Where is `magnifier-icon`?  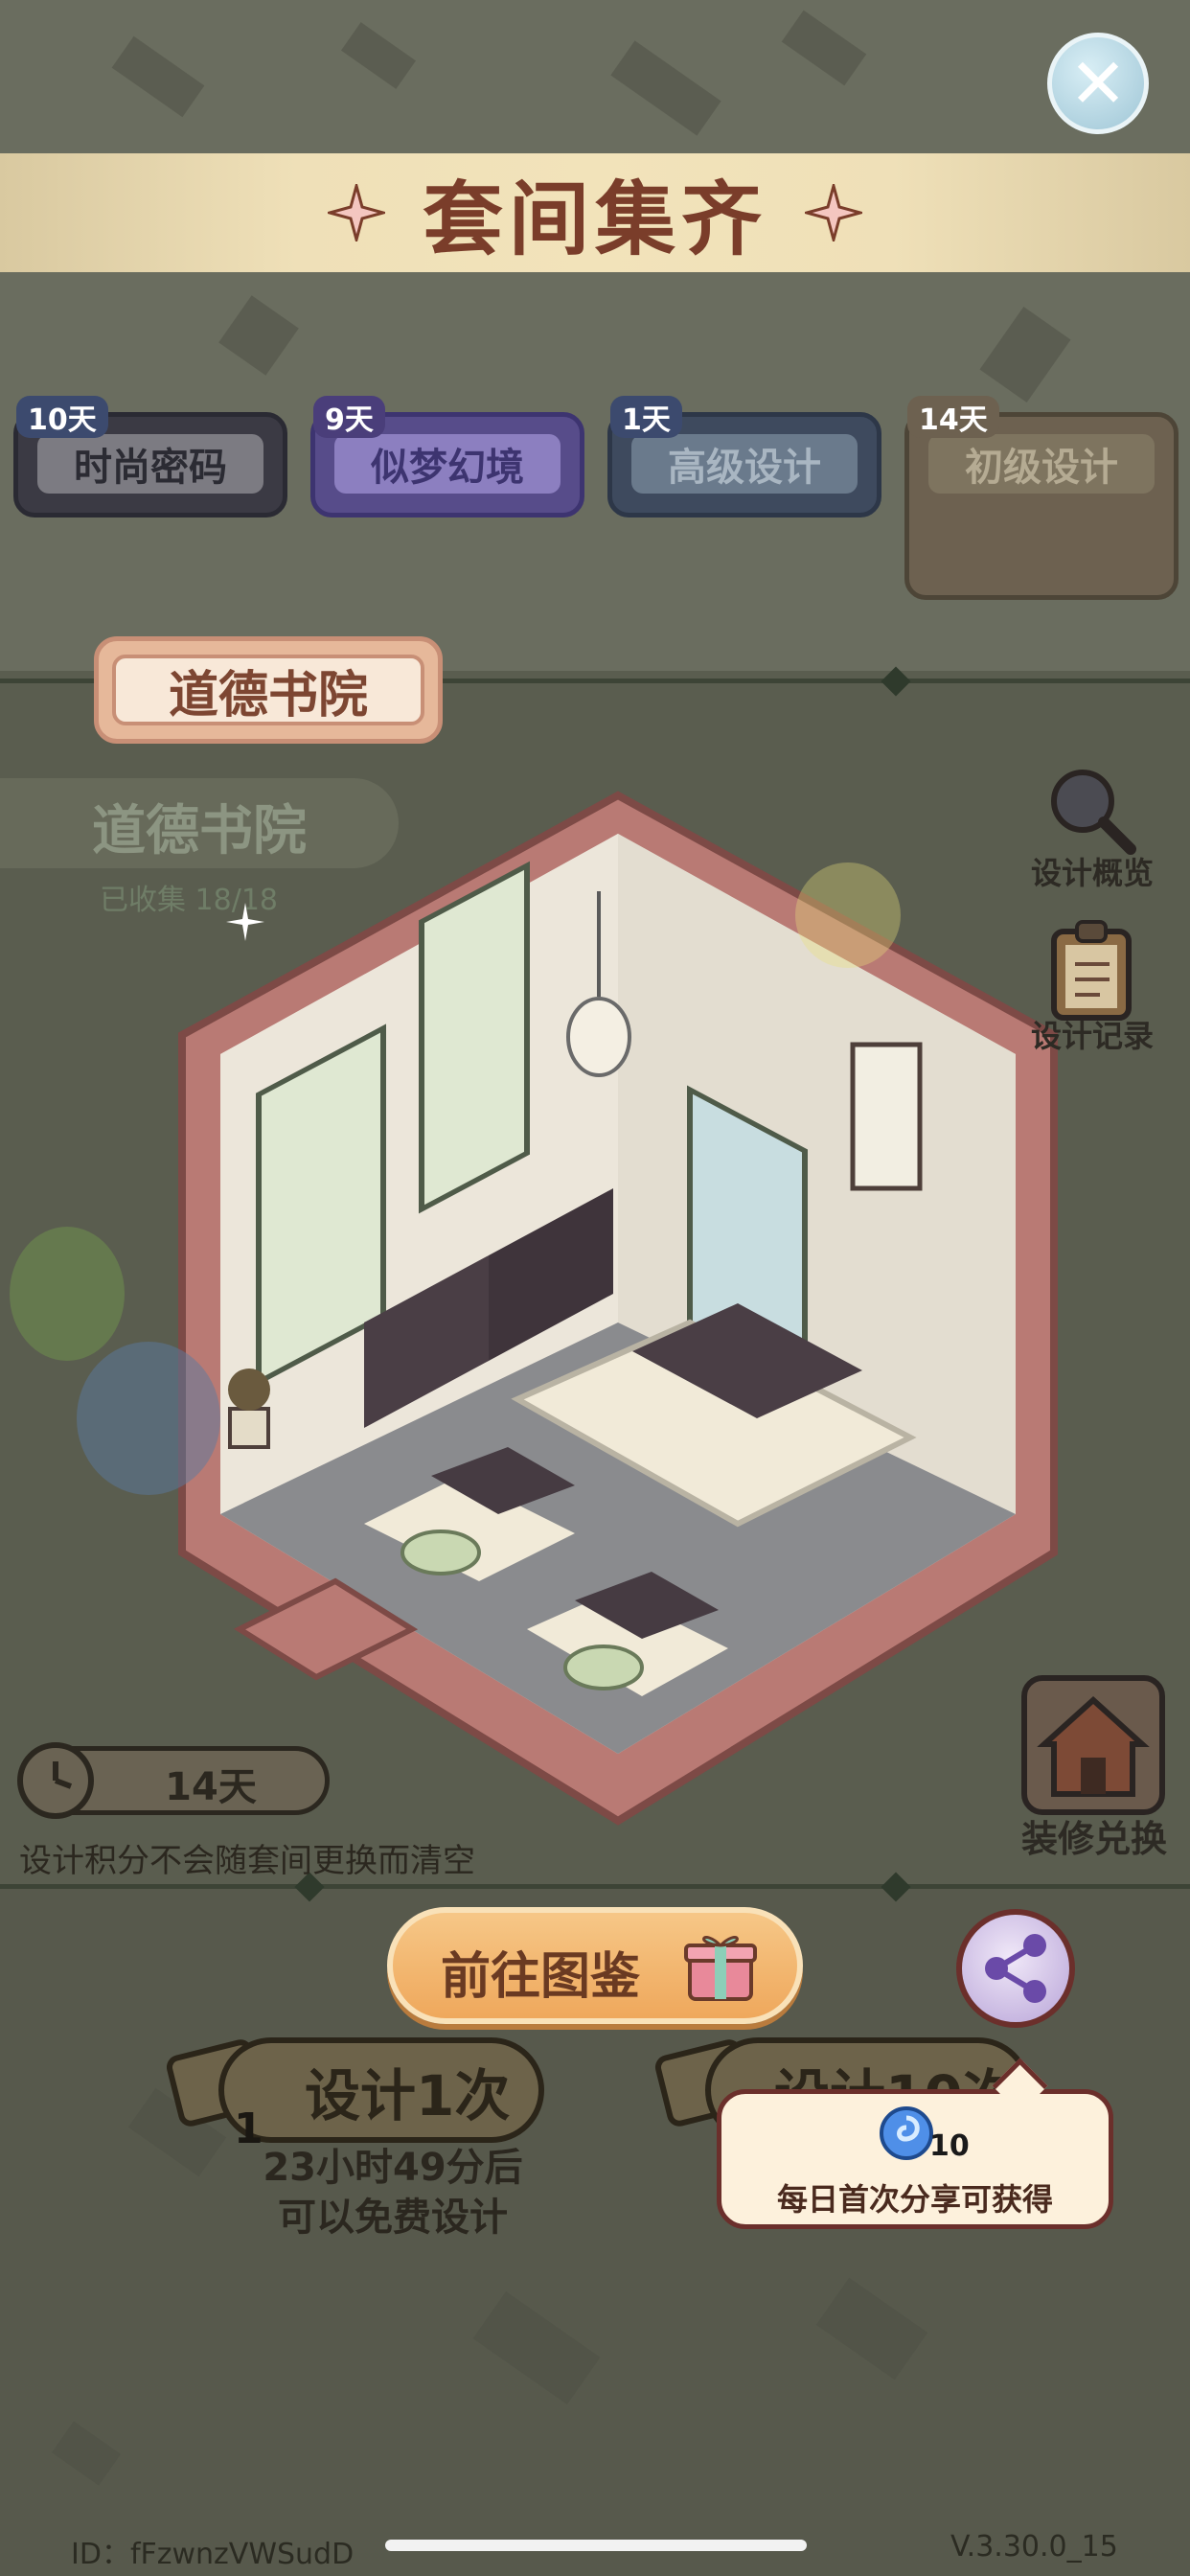 magnifier-icon is located at coordinates (1090, 809).